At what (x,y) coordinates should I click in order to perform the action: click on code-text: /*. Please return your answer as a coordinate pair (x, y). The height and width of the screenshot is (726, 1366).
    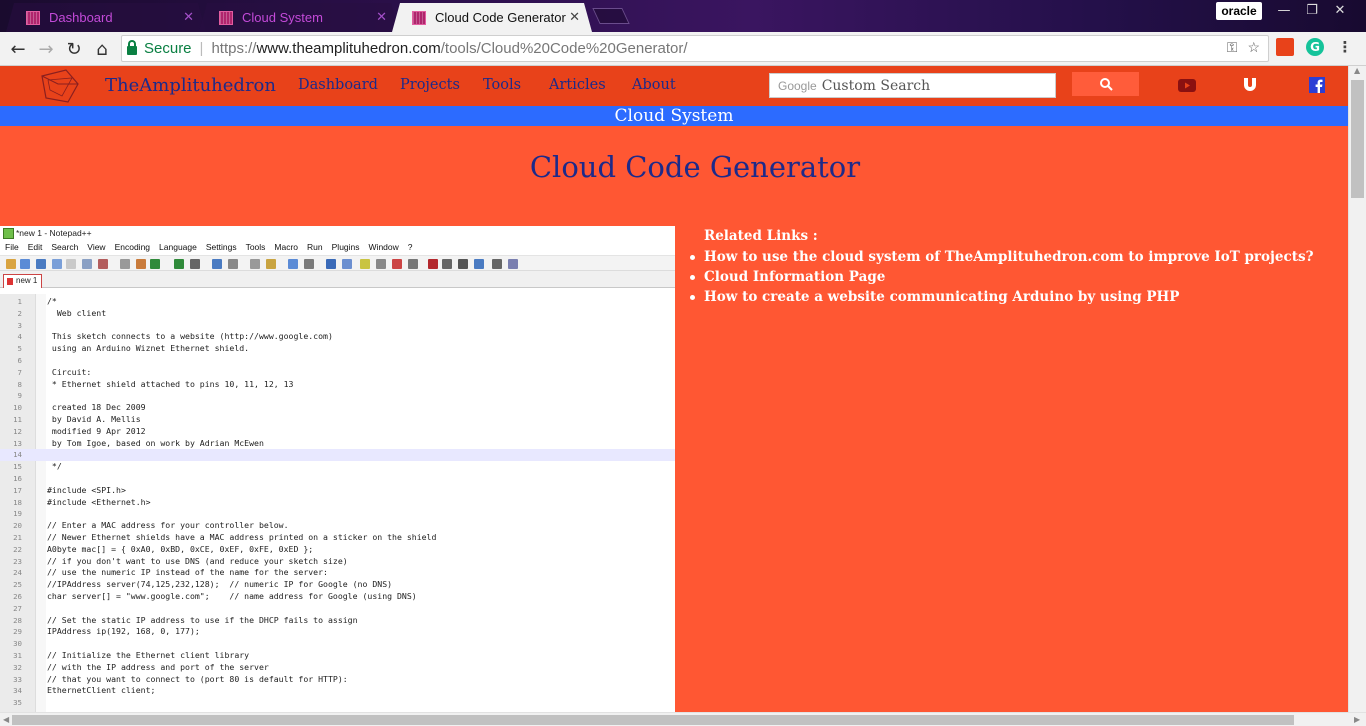
    Looking at the image, I should click on (52, 301).